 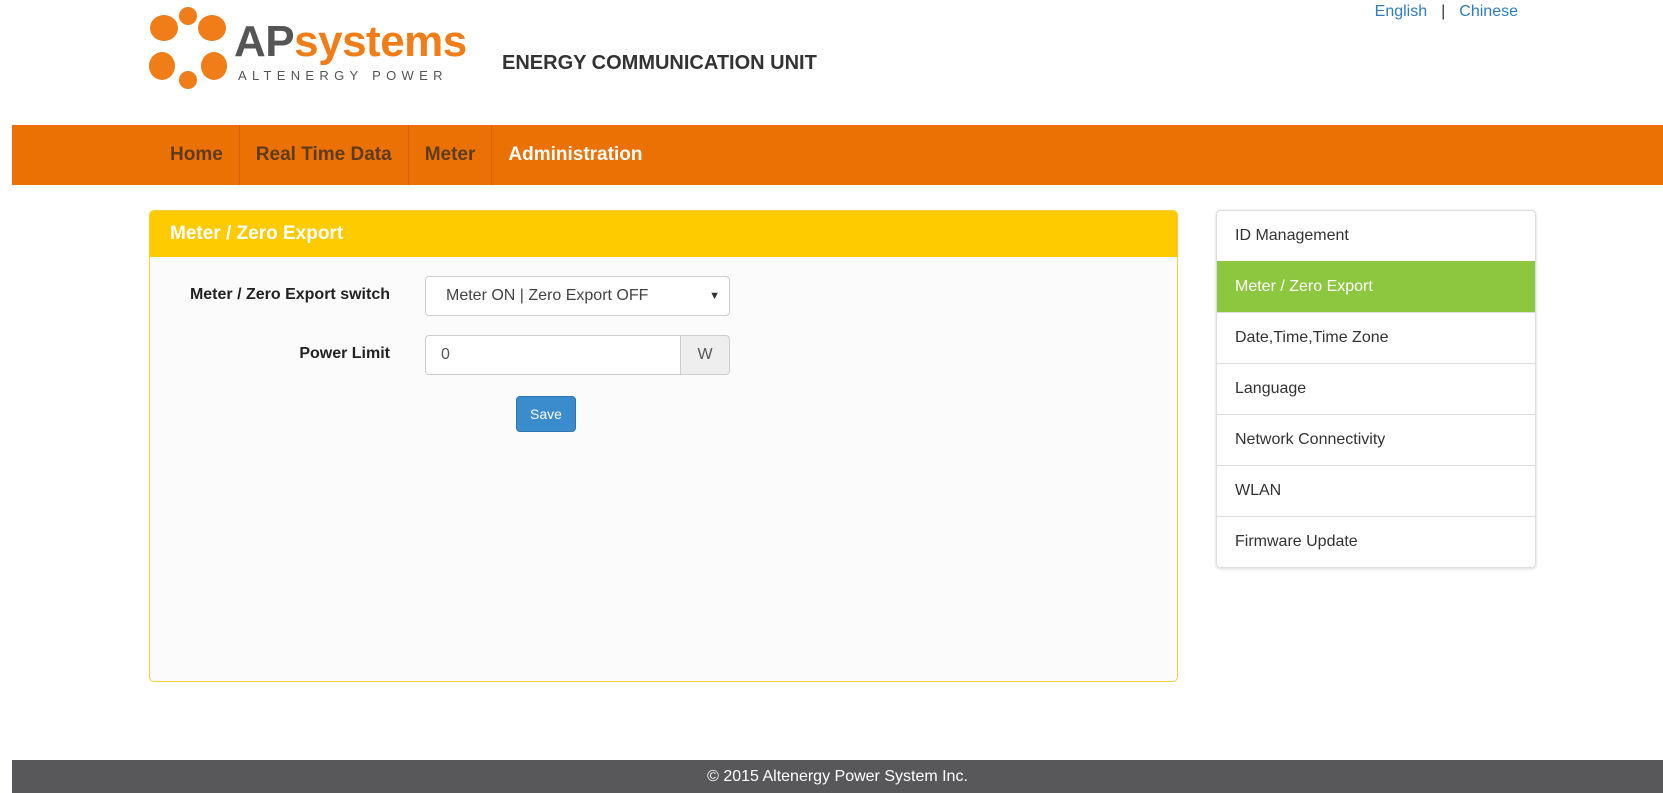 What do you see at coordinates (1376, 236) in the screenshot?
I see `sidebar-item-id-management: ID Management` at bounding box center [1376, 236].